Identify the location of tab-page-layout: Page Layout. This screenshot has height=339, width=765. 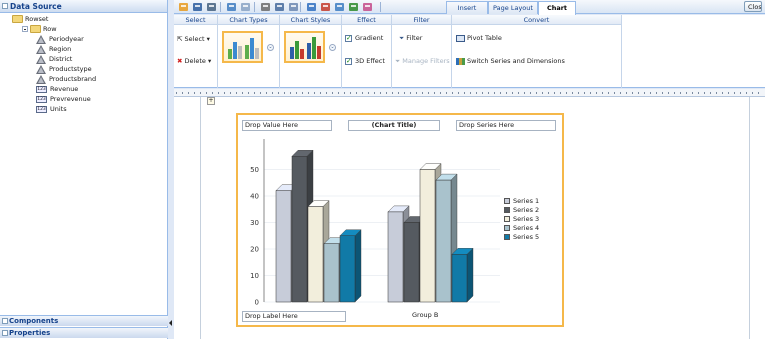
(513, 7).